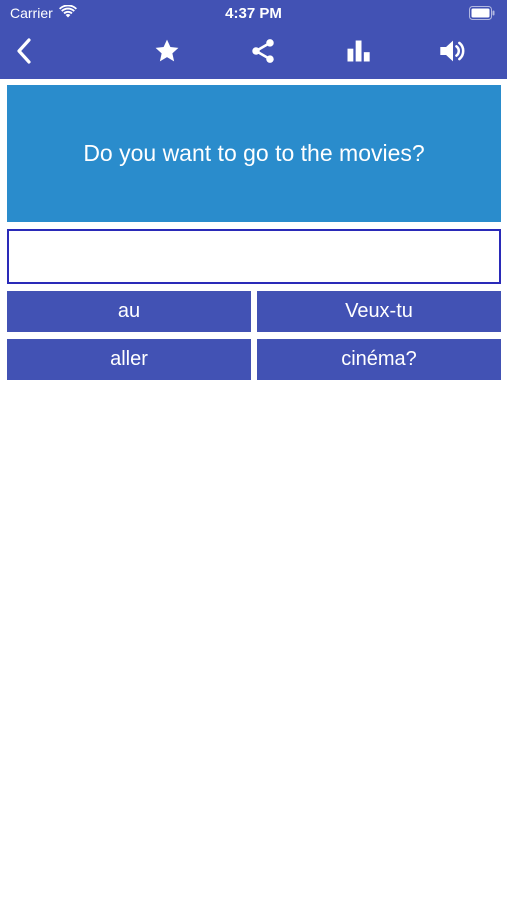 This screenshot has width=507, height=900. I want to click on battery-icon, so click(482, 13).